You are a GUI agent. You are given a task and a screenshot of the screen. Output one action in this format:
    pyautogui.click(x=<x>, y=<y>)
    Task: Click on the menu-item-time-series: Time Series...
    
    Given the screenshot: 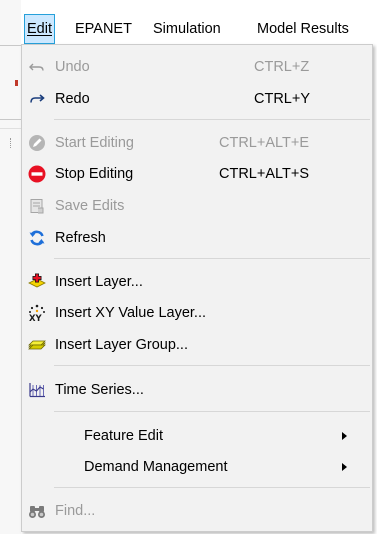 What is the action you would take?
    pyautogui.click(x=197, y=390)
    